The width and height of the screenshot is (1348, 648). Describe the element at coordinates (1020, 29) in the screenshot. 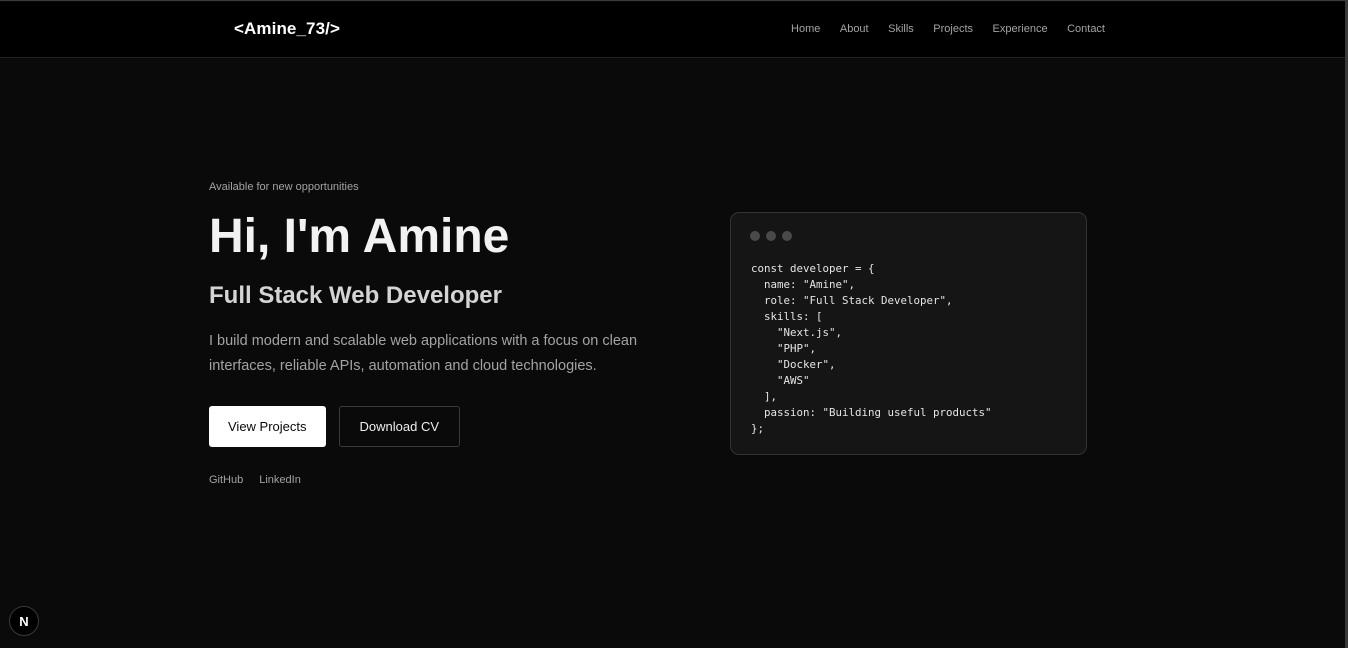

I see `nav-experience: Experience` at that location.